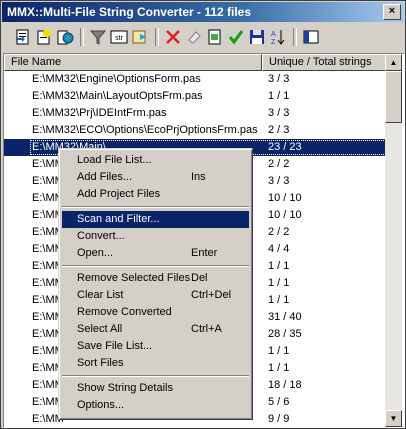  I want to click on convert-button, so click(215, 37).